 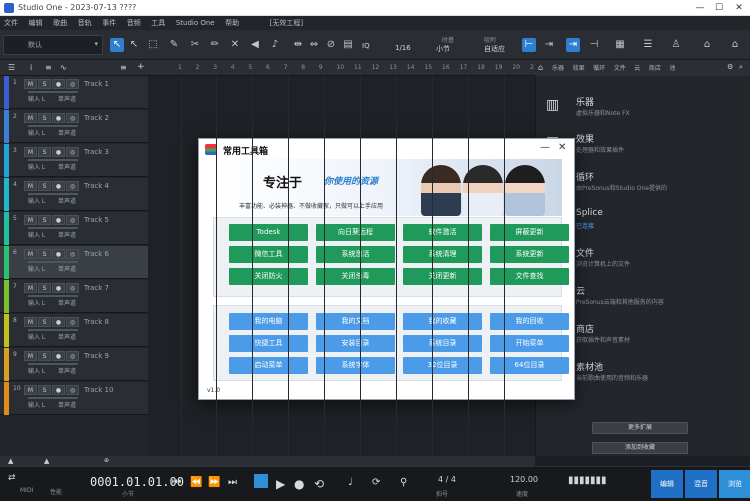 What do you see at coordinates (640, 448) in the screenshot?
I see `add-favorites-button: 添加到收藏` at bounding box center [640, 448].